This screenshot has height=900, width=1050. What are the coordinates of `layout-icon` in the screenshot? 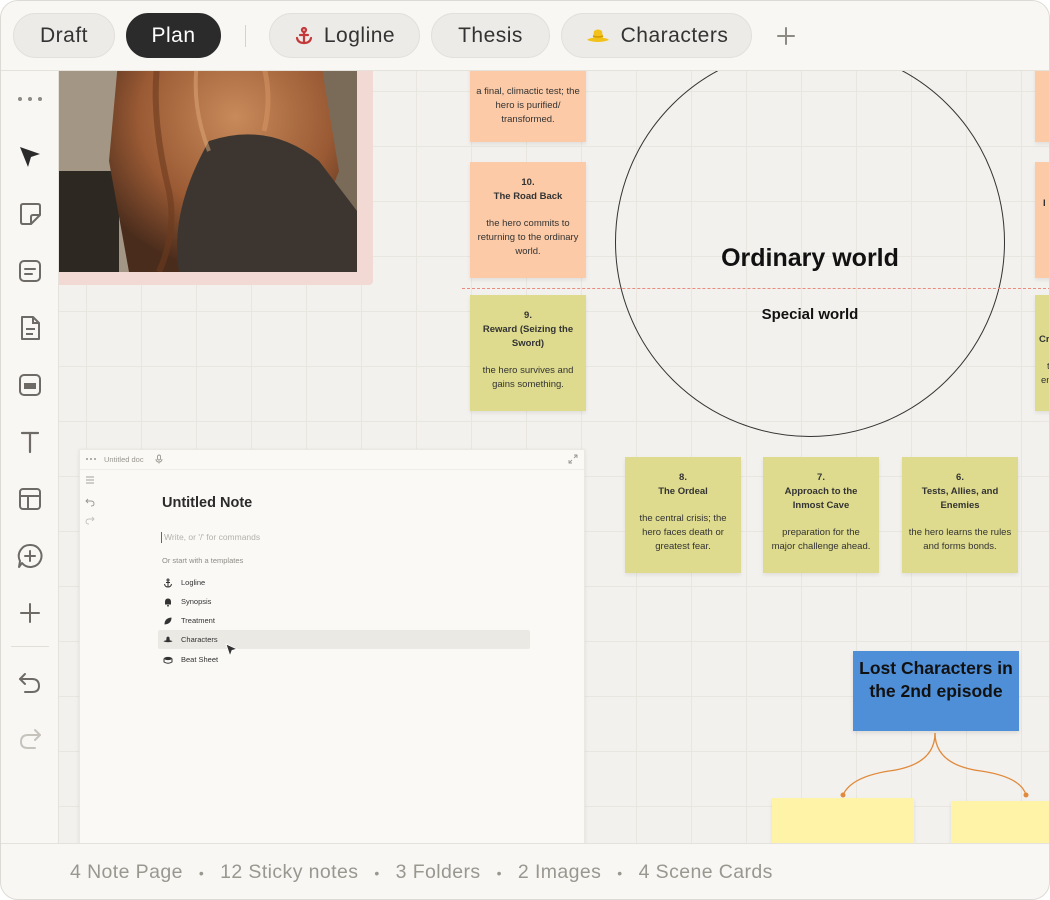 It's located at (30, 499).